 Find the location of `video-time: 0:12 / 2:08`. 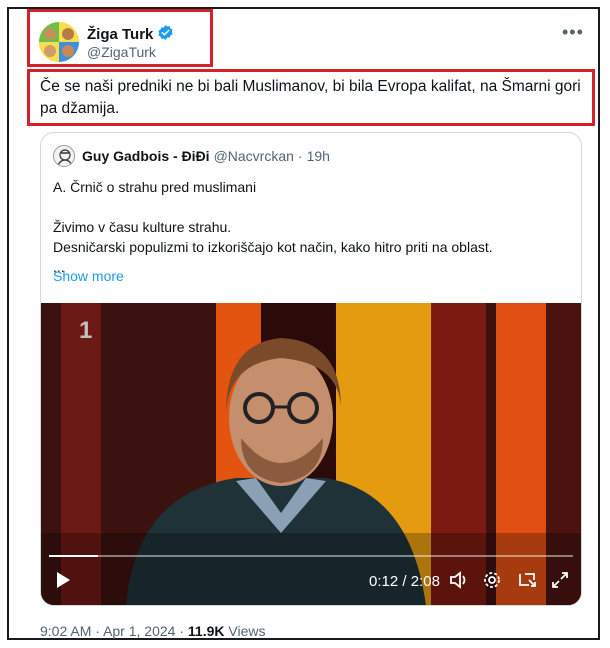

video-time: 0:12 / 2:08 is located at coordinates (404, 581).